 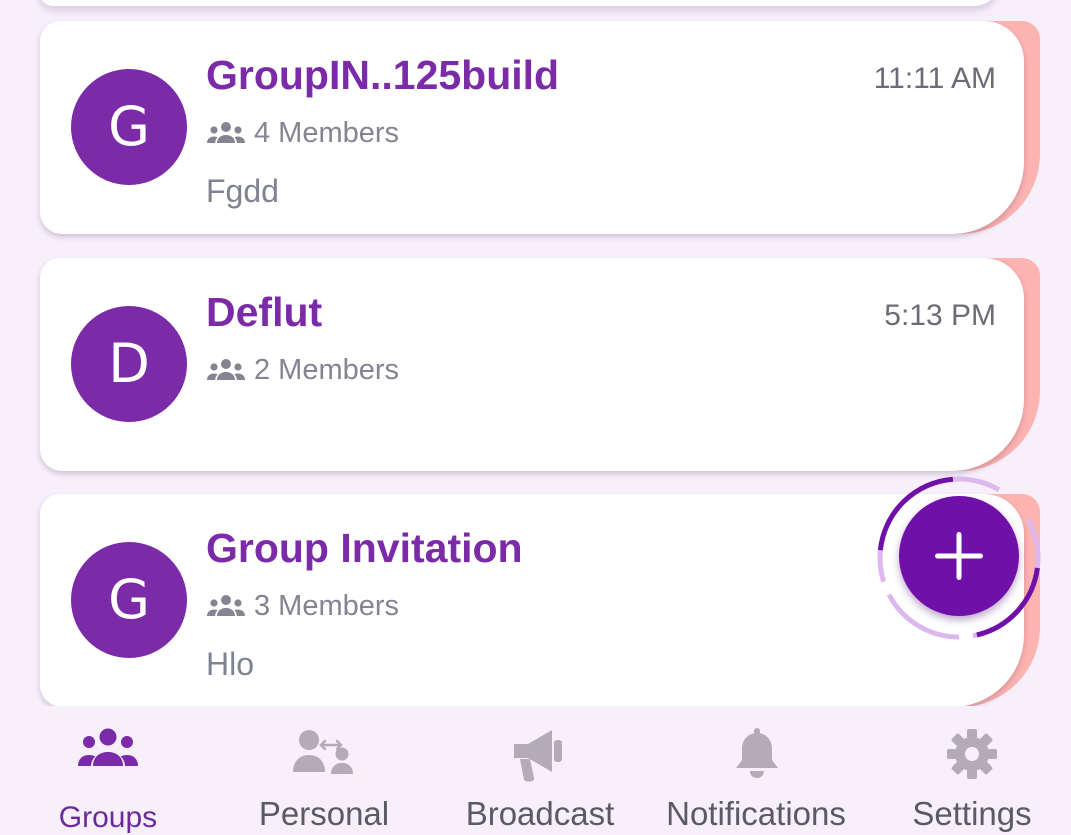 What do you see at coordinates (327, 133) in the screenshot?
I see `member-count-label: 4 Members` at bounding box center [327, 133].